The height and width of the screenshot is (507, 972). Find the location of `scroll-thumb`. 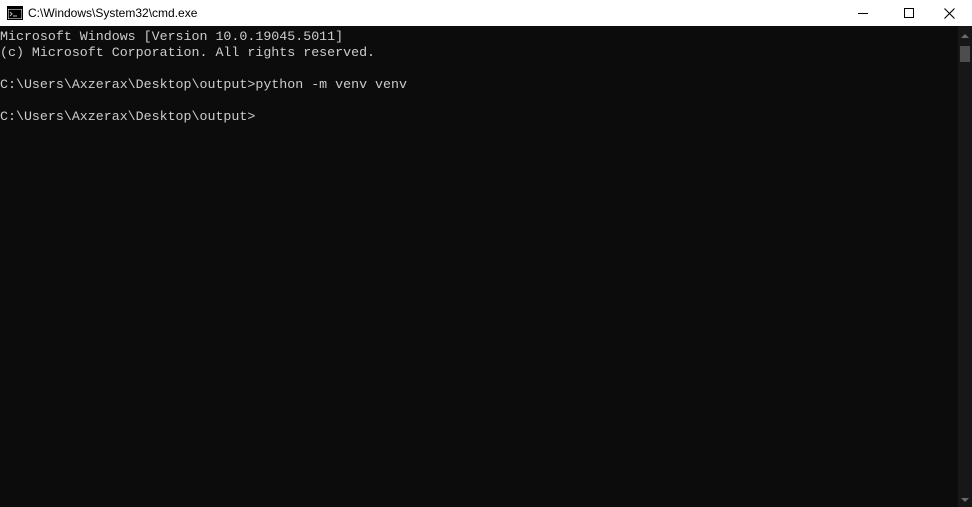

scroll-thumb is located at coordinates (965, 54).